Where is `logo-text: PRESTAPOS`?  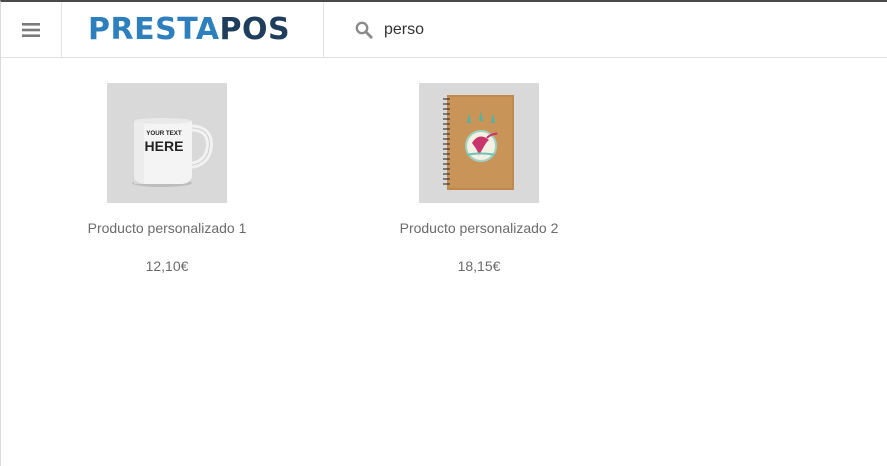
logo-text: PRESTAPOS is located at coordinates (189, 30).